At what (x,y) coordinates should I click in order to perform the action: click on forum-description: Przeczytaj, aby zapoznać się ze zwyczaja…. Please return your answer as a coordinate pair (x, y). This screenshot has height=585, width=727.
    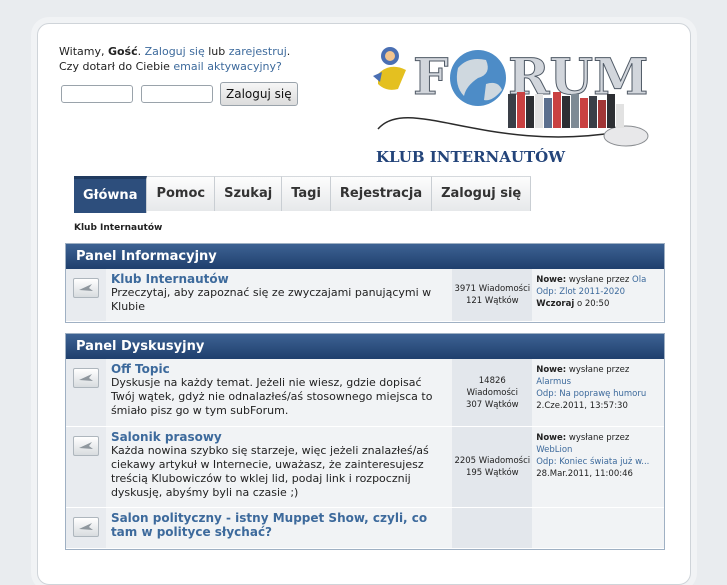
    Looking at the image, I should click on (271, 299).